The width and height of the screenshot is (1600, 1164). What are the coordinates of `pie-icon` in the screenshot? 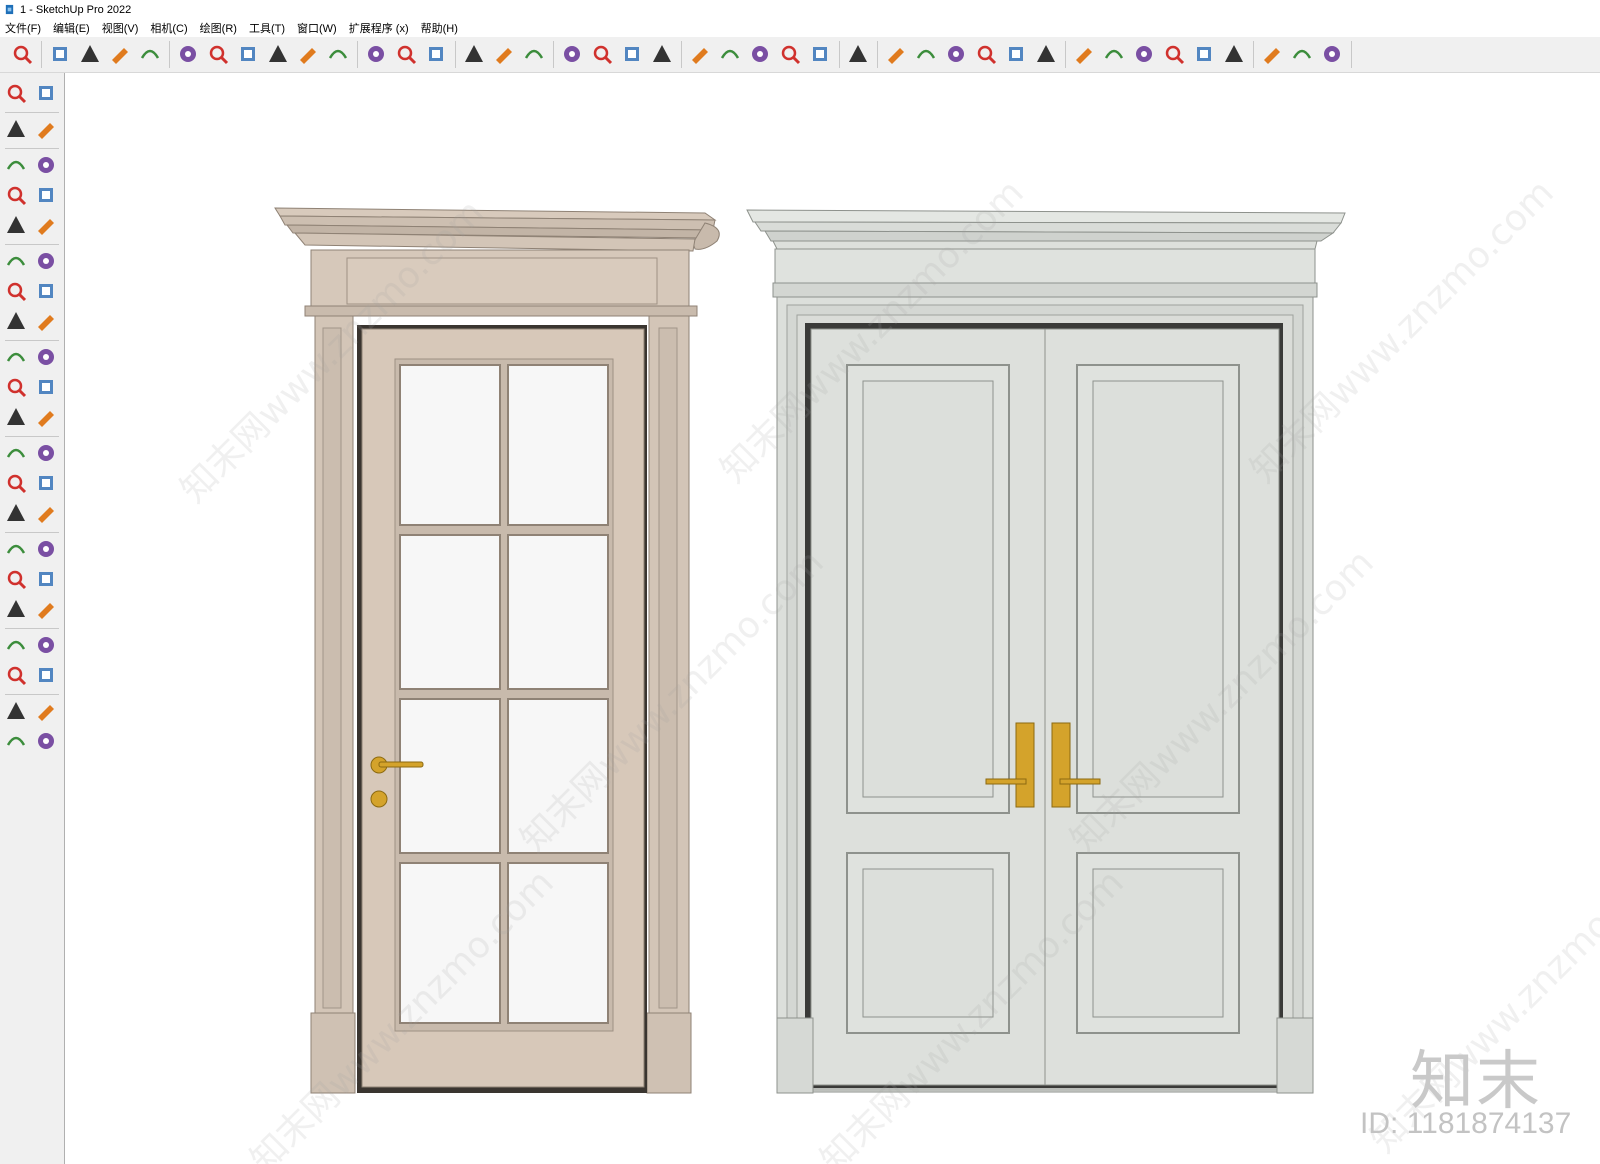 It's located at (46, 321).